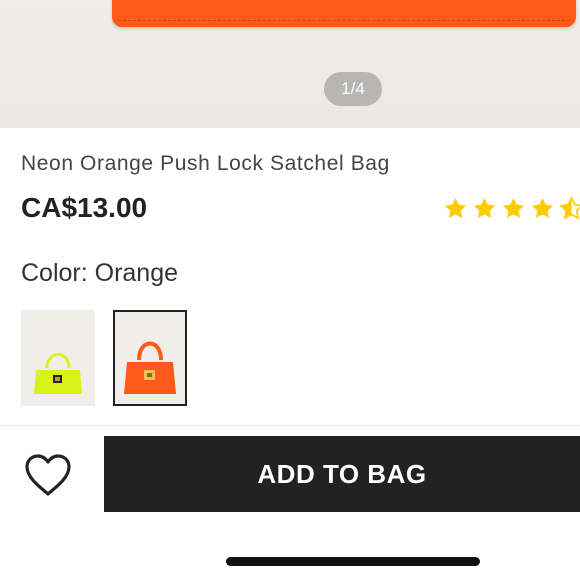 The height and width of the screenshot is (580, 580). I want to click on add-to-bag-button: ADD TO BAG, so click(342, 474).